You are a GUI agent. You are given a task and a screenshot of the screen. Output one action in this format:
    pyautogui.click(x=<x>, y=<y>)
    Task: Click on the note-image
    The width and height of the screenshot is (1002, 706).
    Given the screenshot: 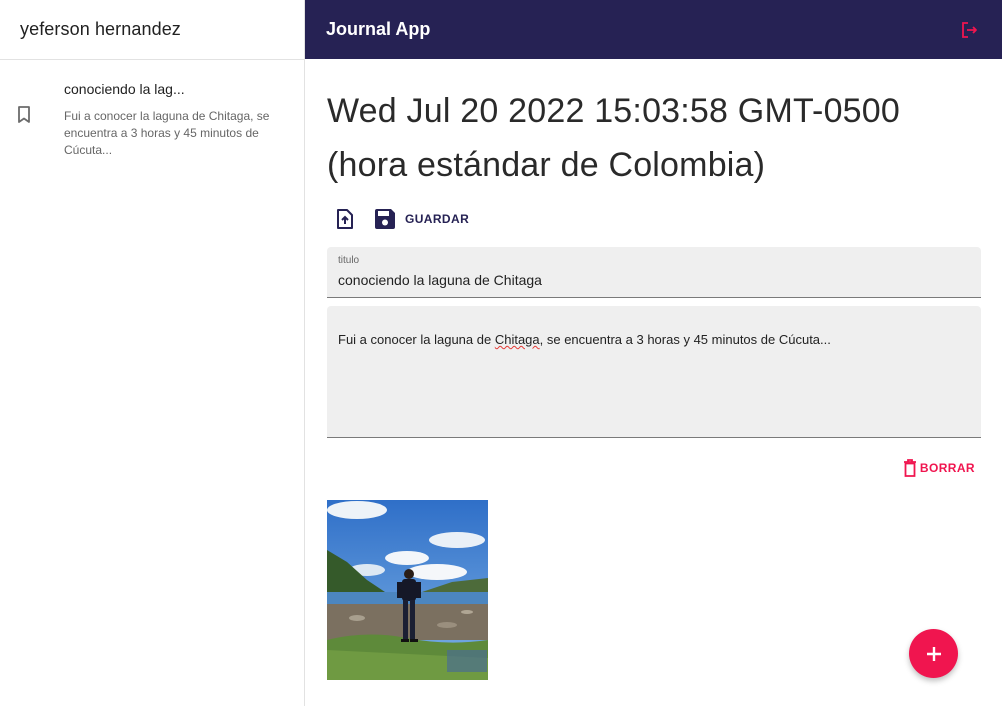 What is the action you would take?
    pyautogui.click(x=407, y=590)
    